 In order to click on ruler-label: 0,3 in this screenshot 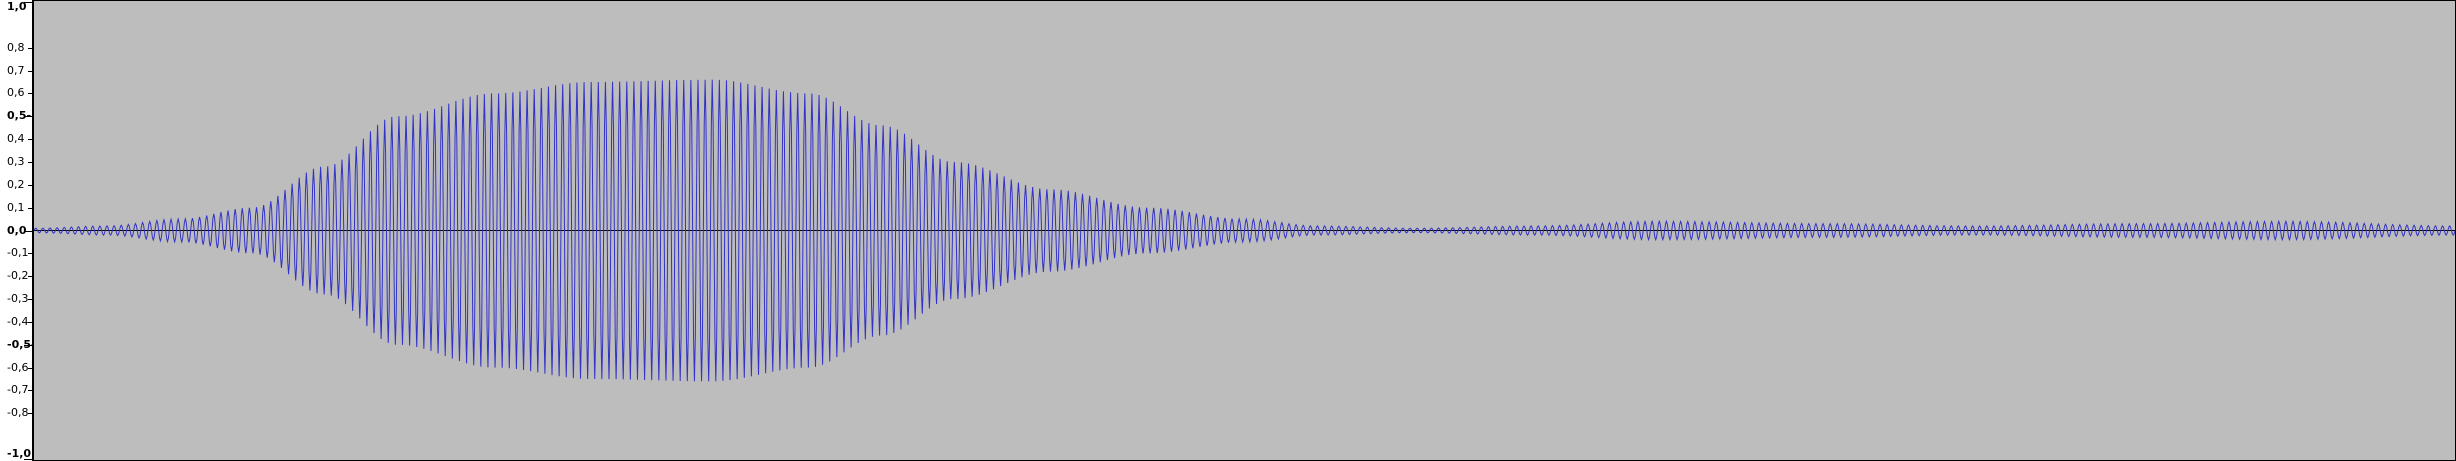, I will do `click(16, 161)`.